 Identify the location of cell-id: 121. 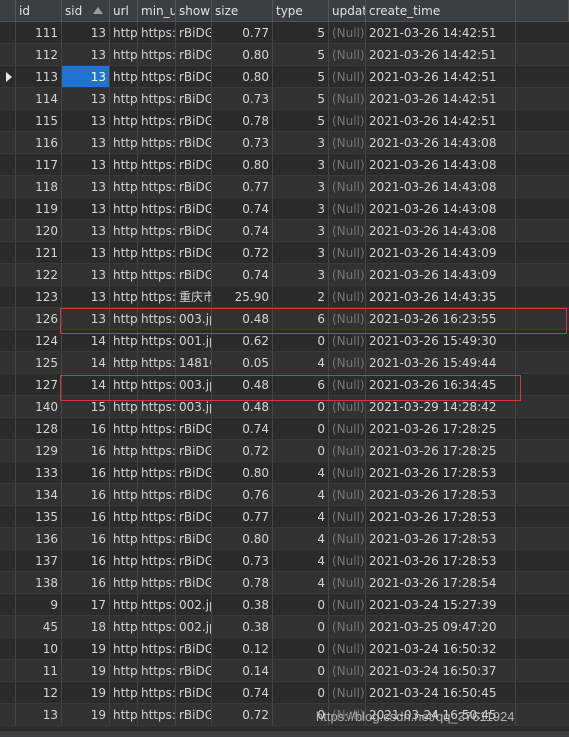
(39, 253).